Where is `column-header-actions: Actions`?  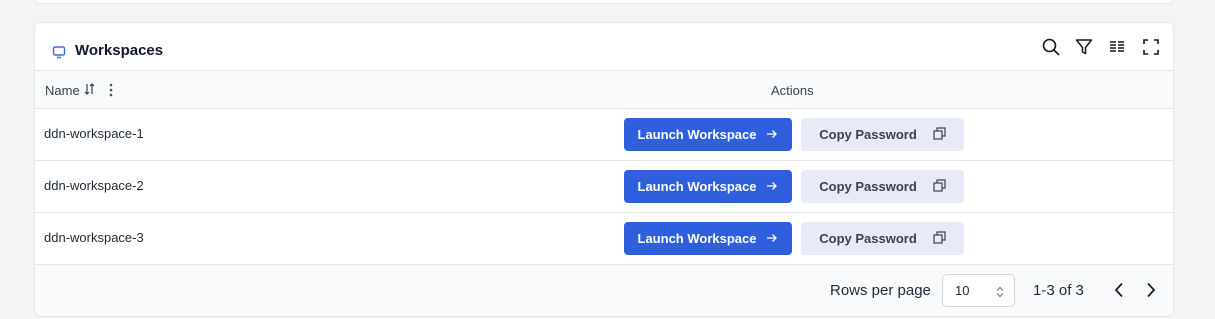 column-header-actions: Actions is located at coordinates (792, 90).